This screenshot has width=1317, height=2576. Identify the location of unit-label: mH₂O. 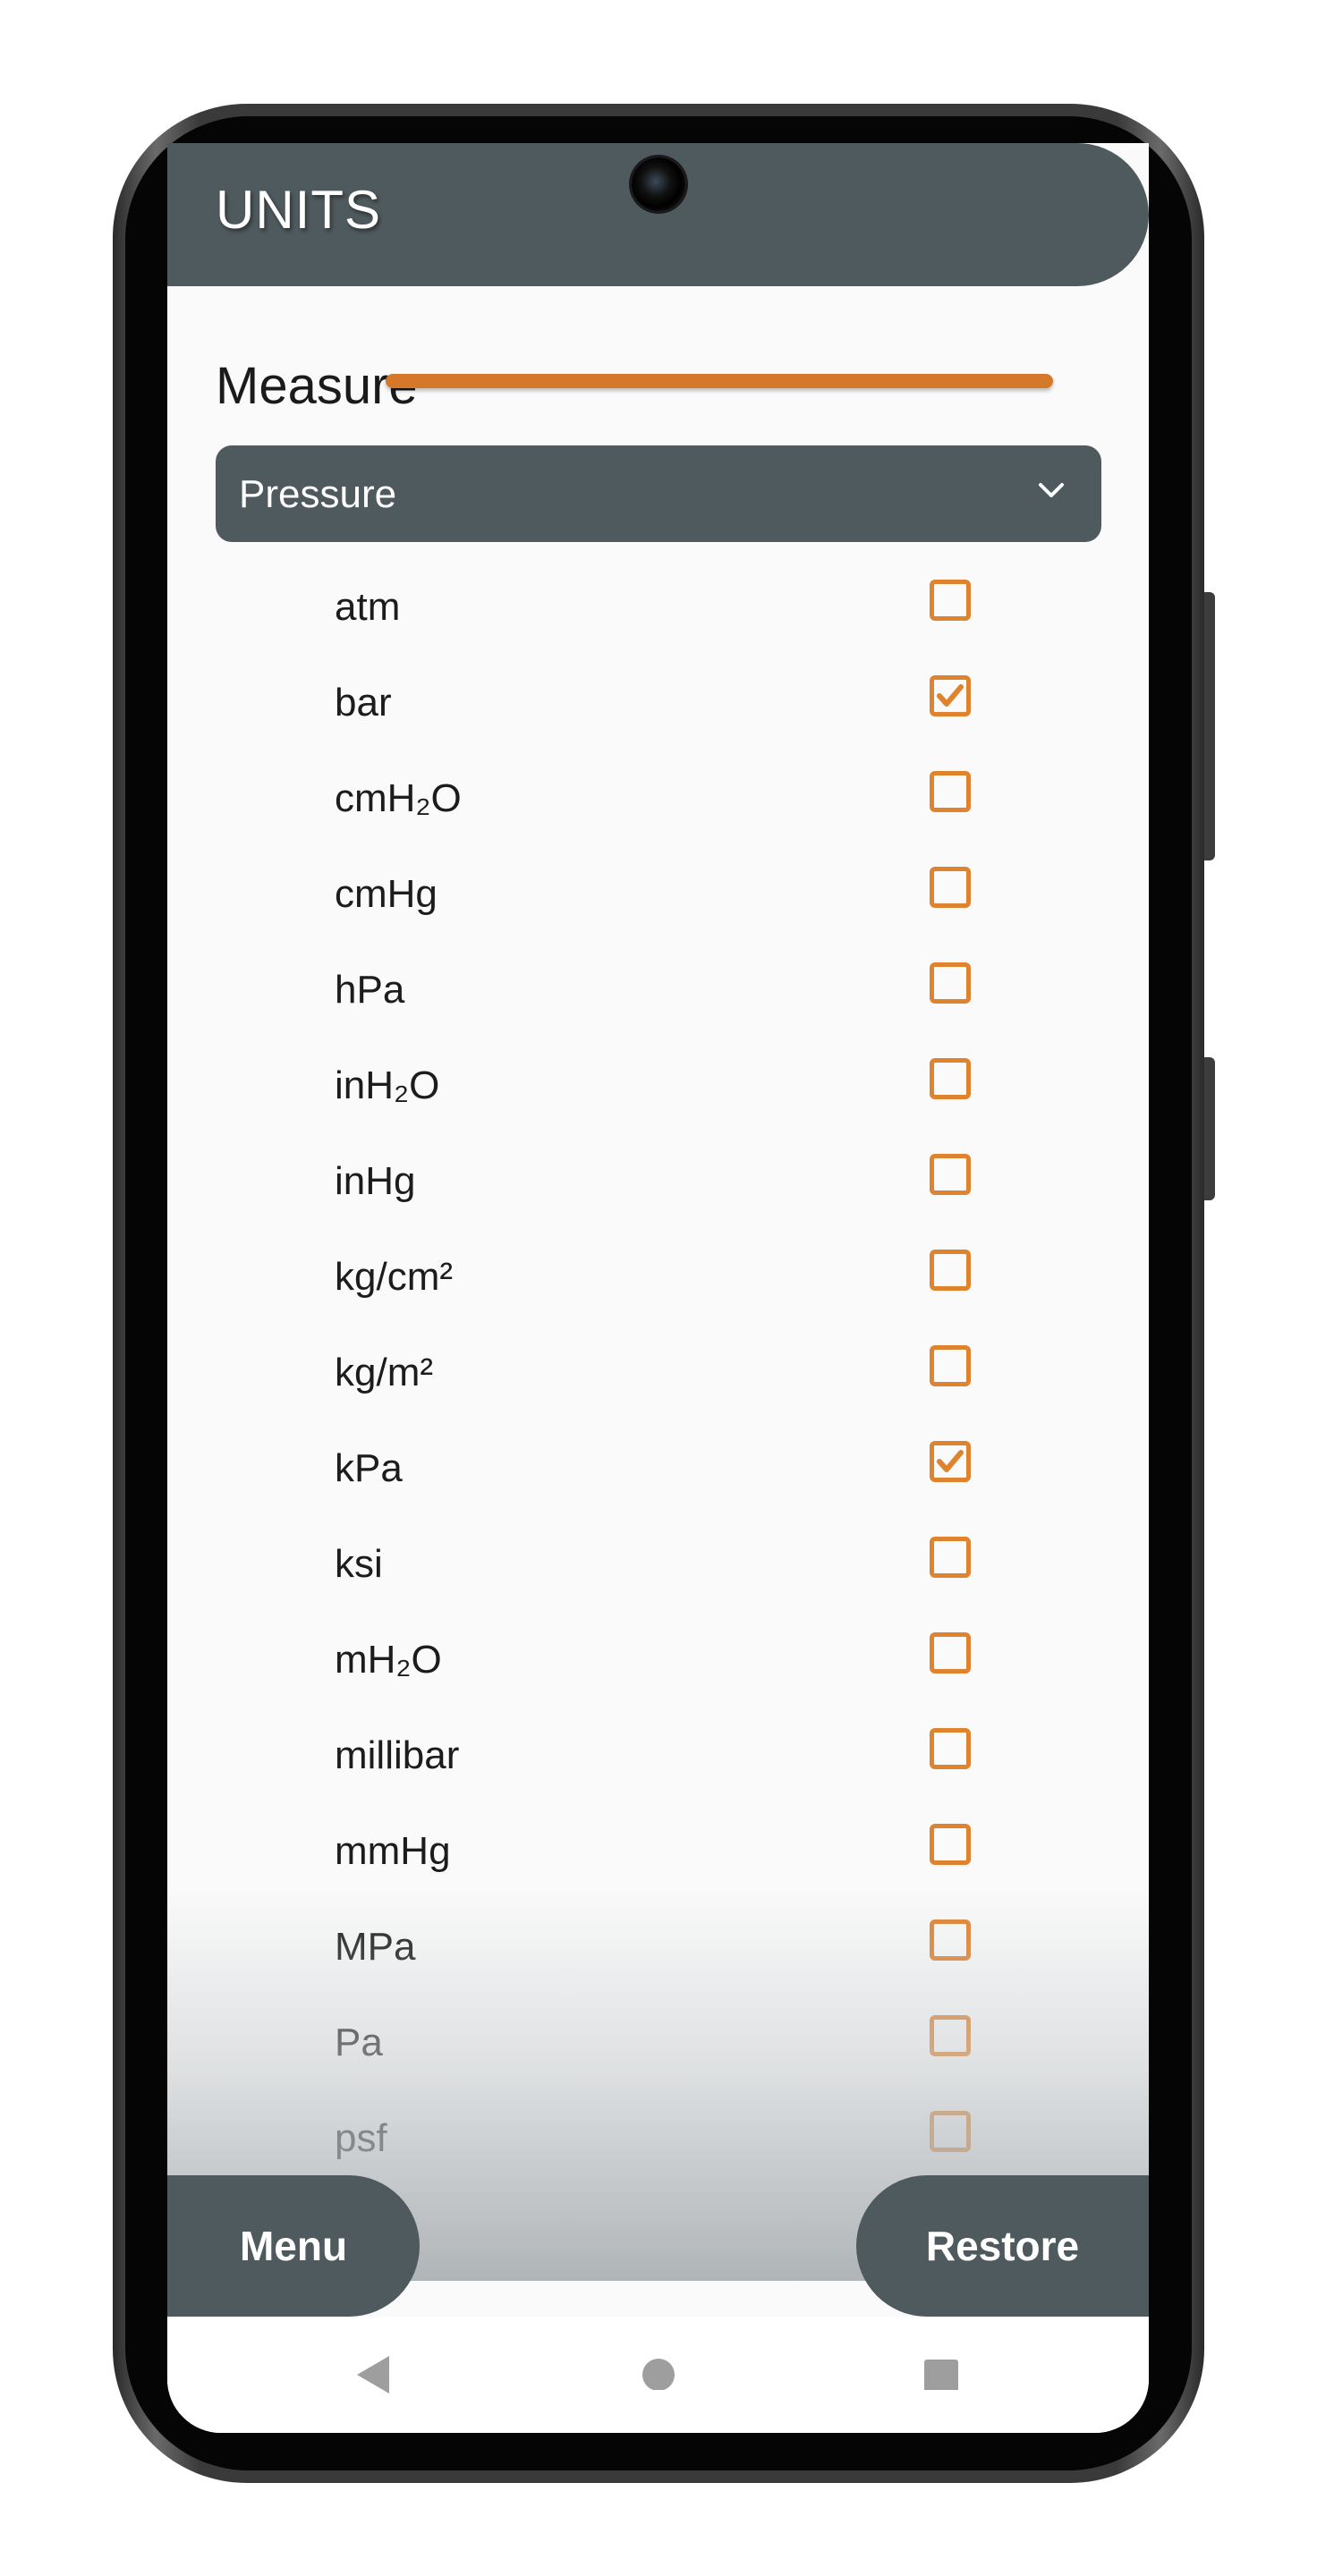
(388, 1660).